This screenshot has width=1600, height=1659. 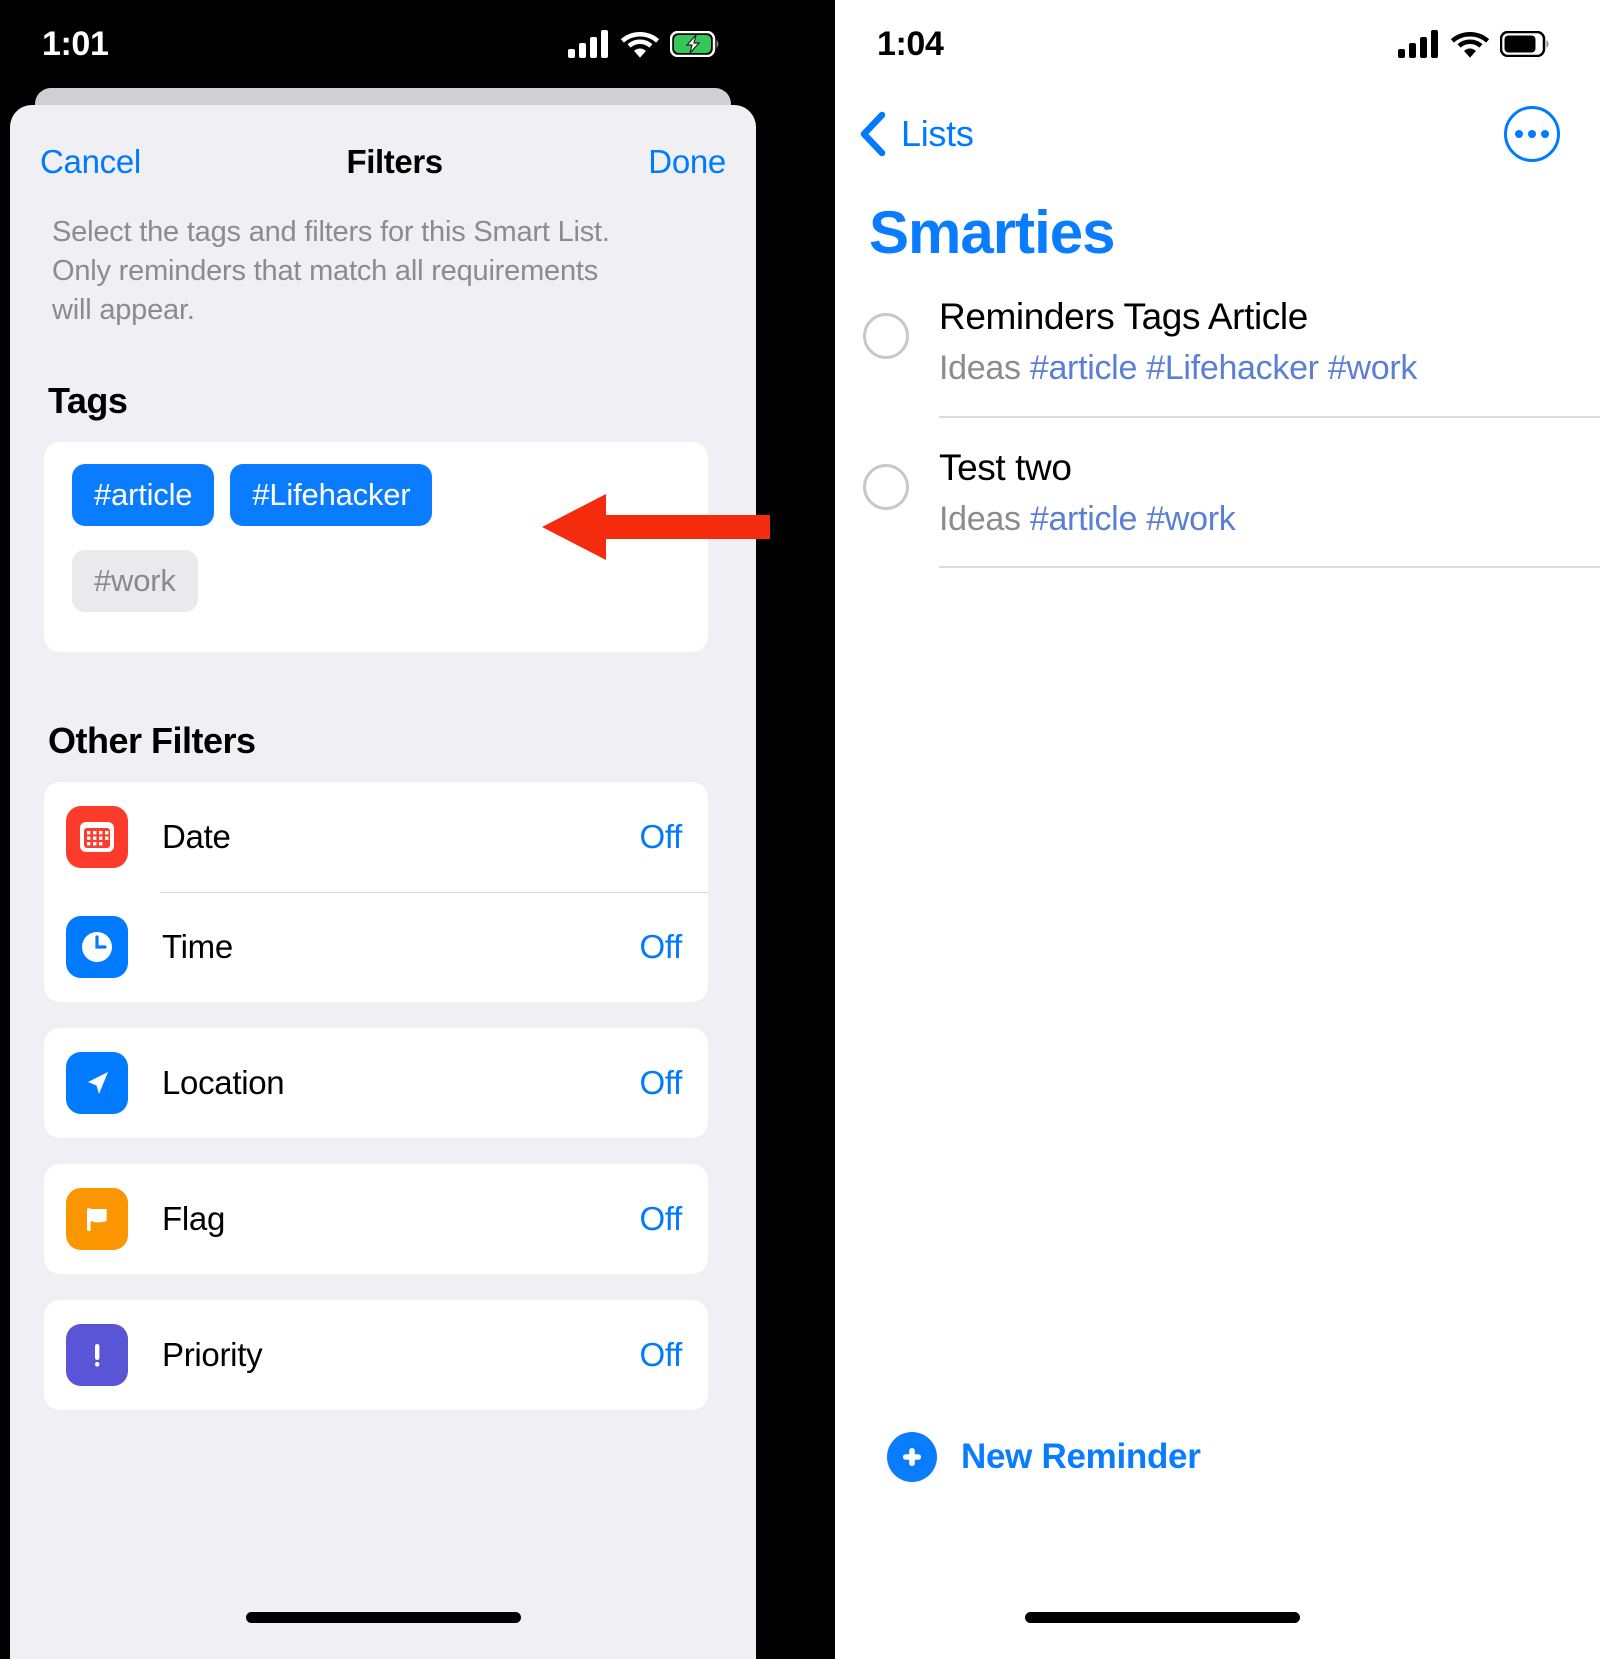 I want to click on back-label: Lists, so click(x=937, y=133).